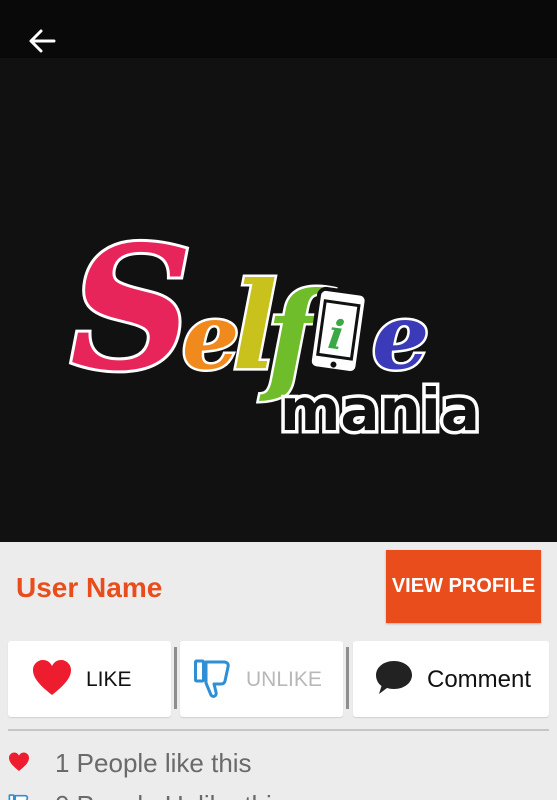 Image resolution: width=557 pixels, height=800 pixels. Describe the element at coordinates (109, 679) in the screenshot. I see `like-label: LIKE` at that location.